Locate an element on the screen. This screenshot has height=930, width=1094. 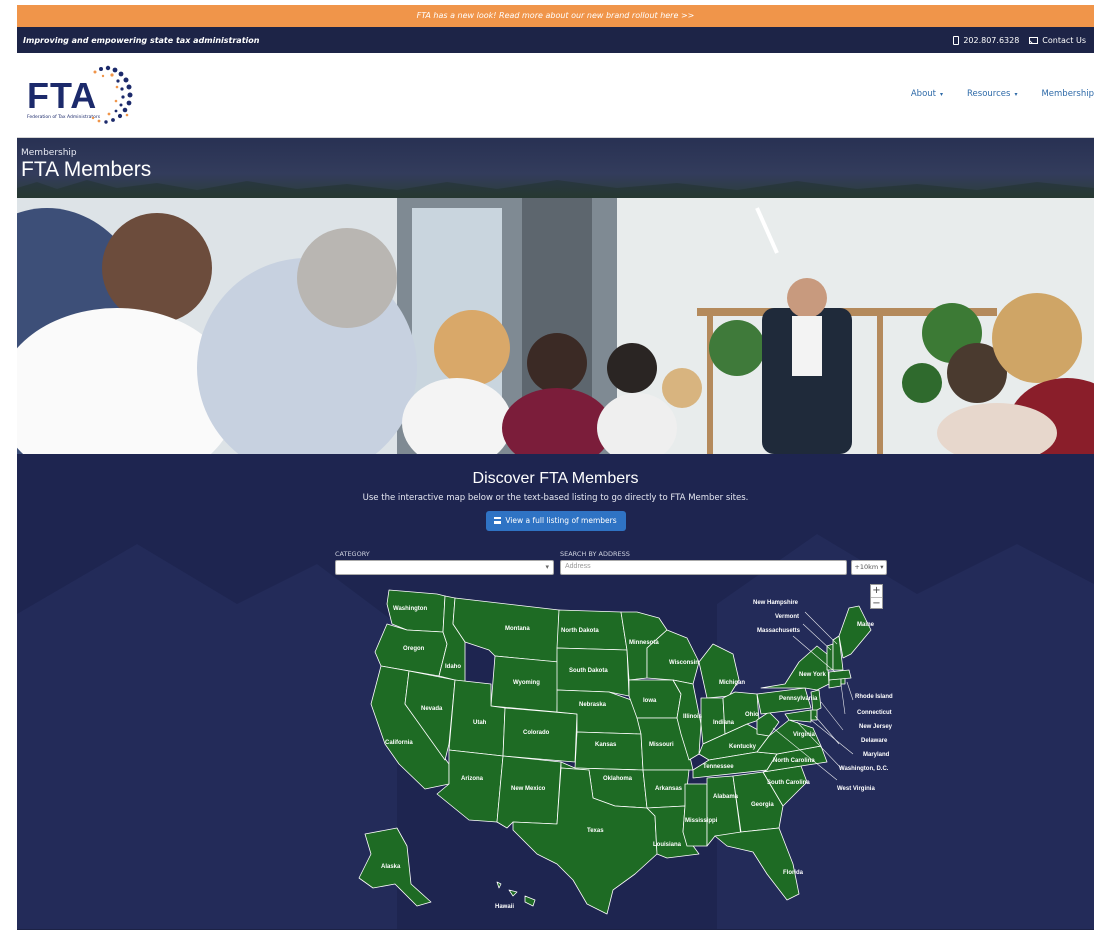
map-label: Oregon is located at coordinates (414, 649).